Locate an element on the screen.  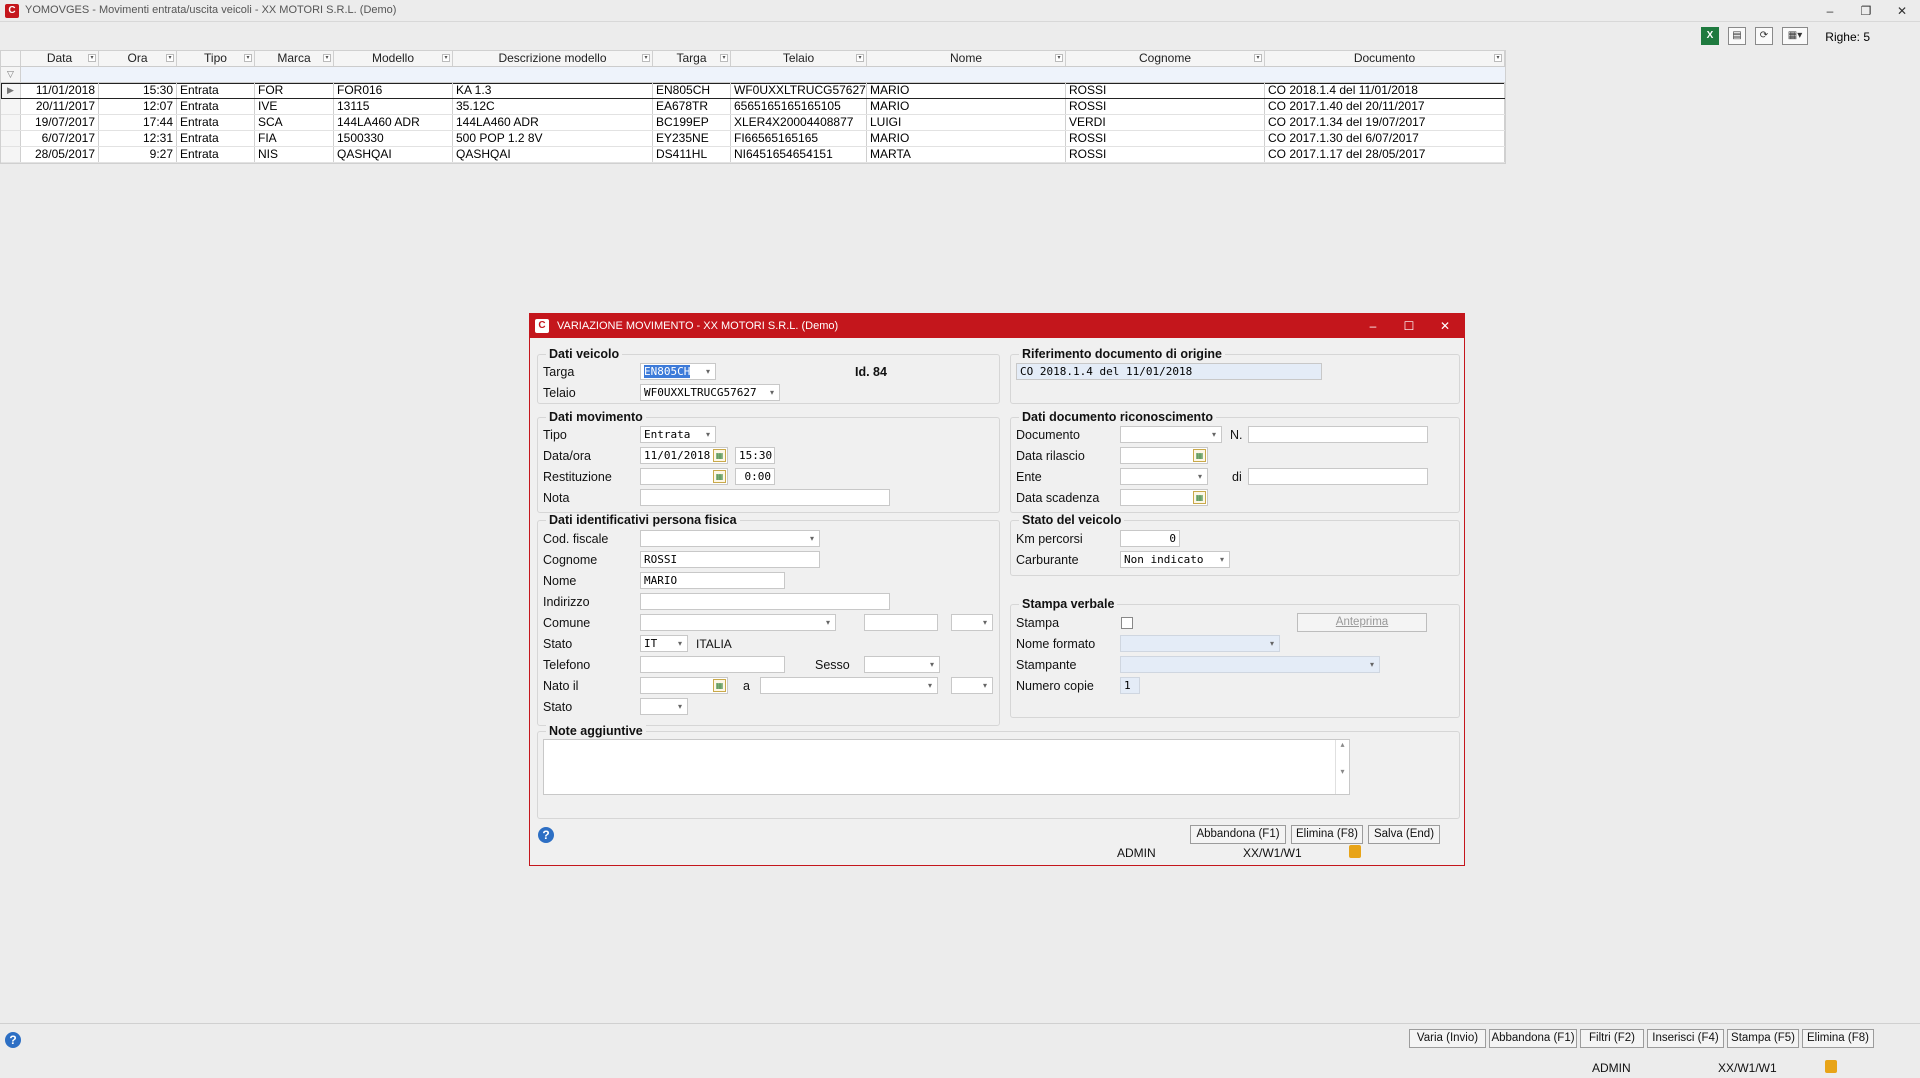
restituzione-date-field: ▦ is located at coordinates (684, 476).